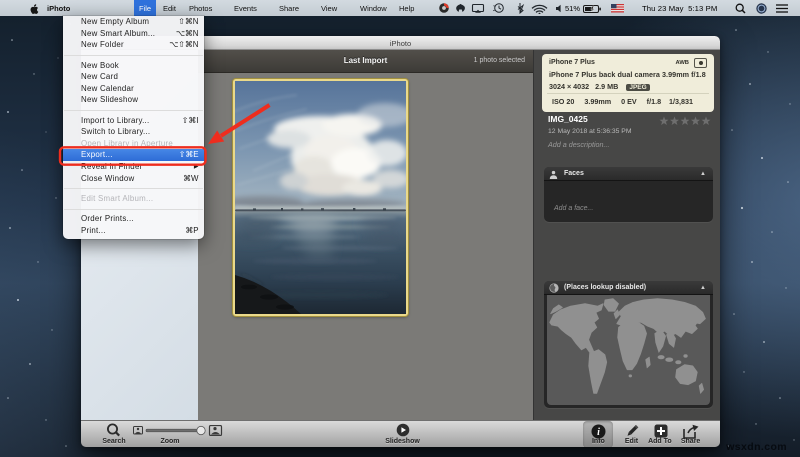  I want to click on svg-text: i, so click(598, 432).